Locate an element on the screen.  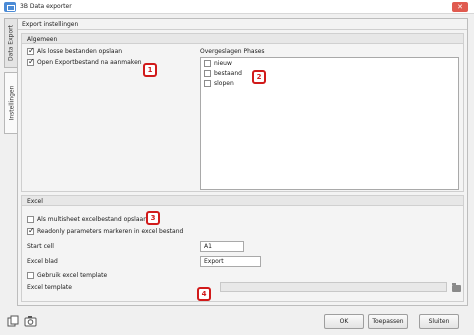
folder-icon is located at coordinates (456, 287).